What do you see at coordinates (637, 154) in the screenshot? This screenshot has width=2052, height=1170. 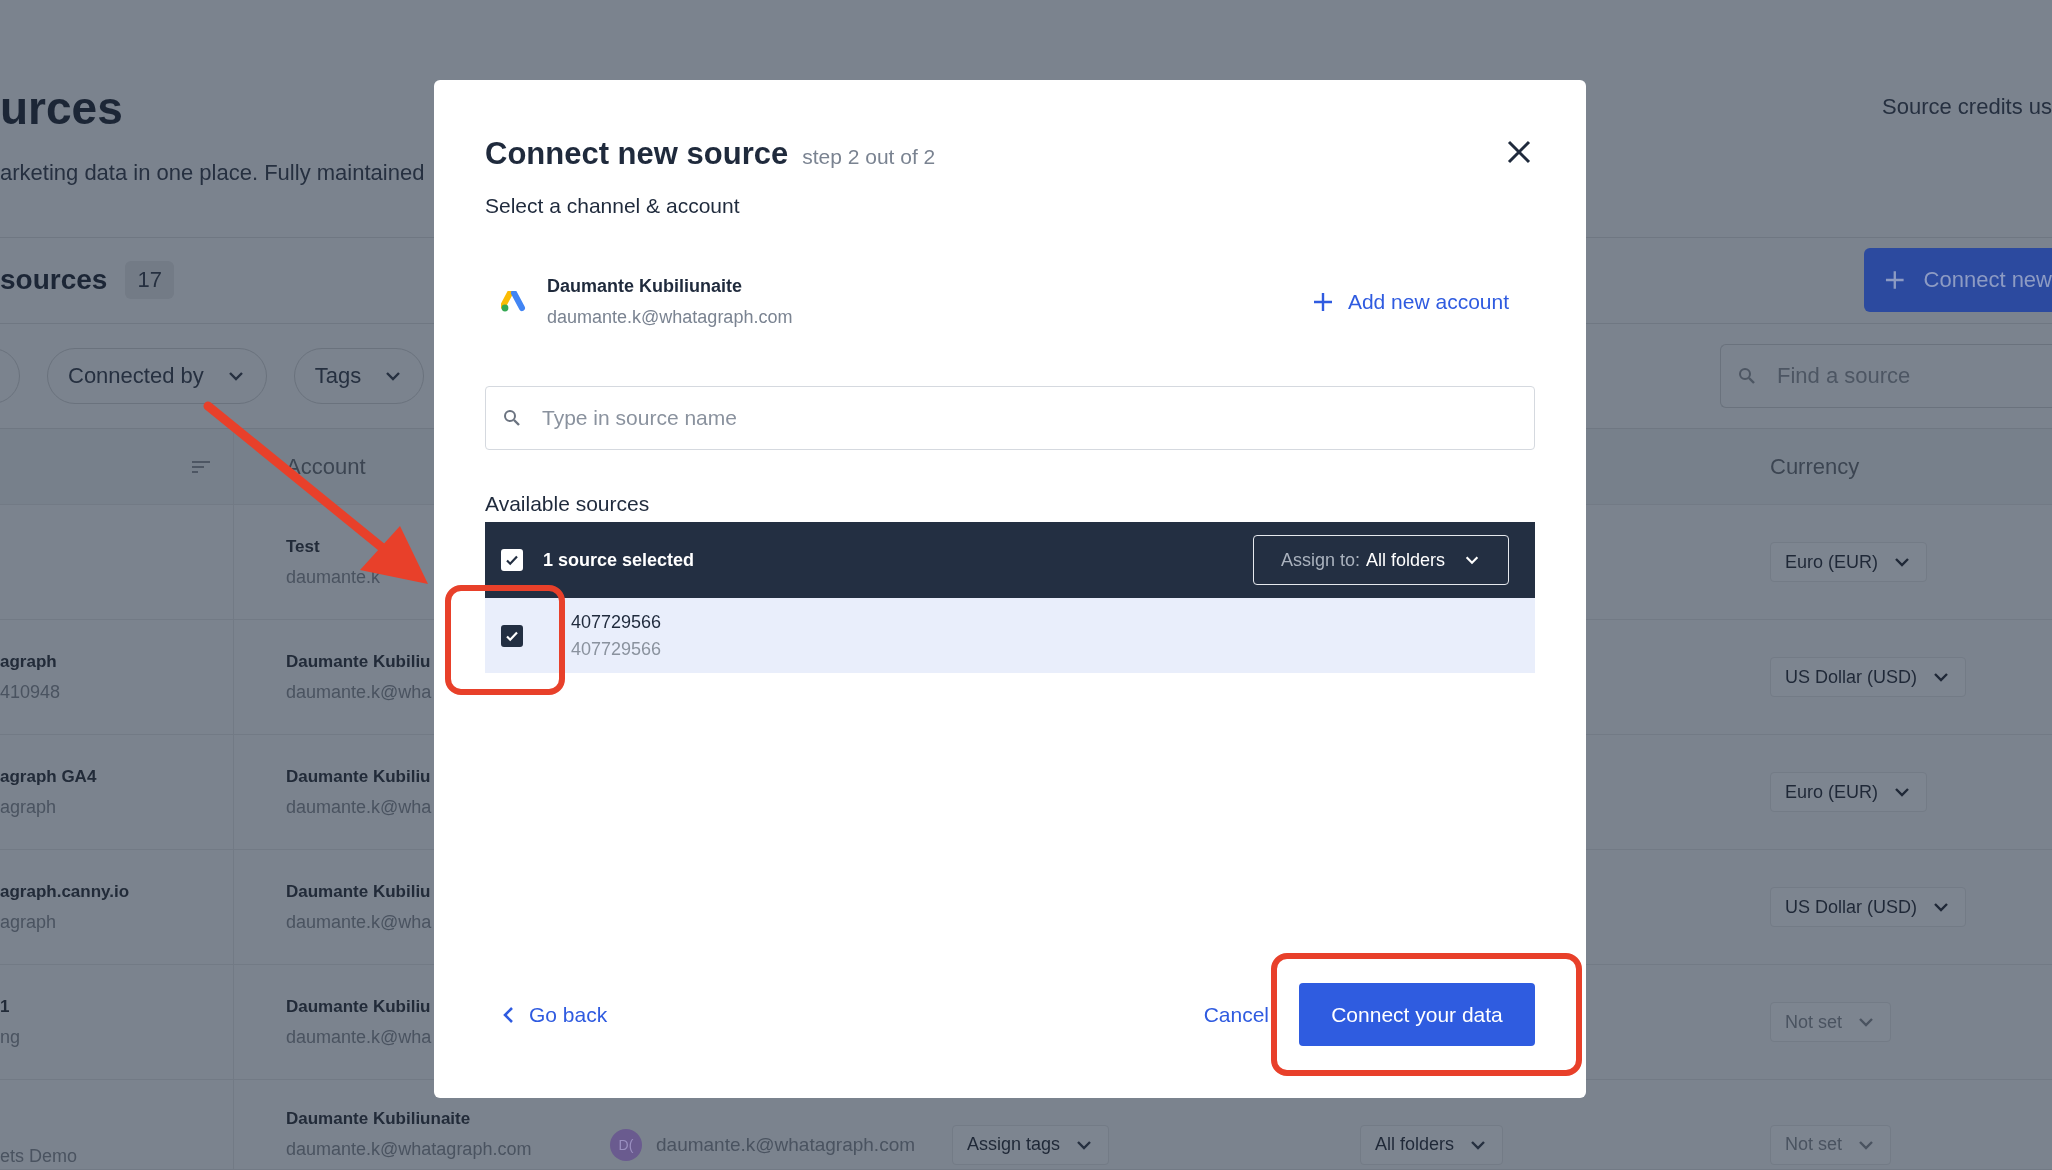 I see `dialog-title: Connect new source` at bounding box center [637, 154].